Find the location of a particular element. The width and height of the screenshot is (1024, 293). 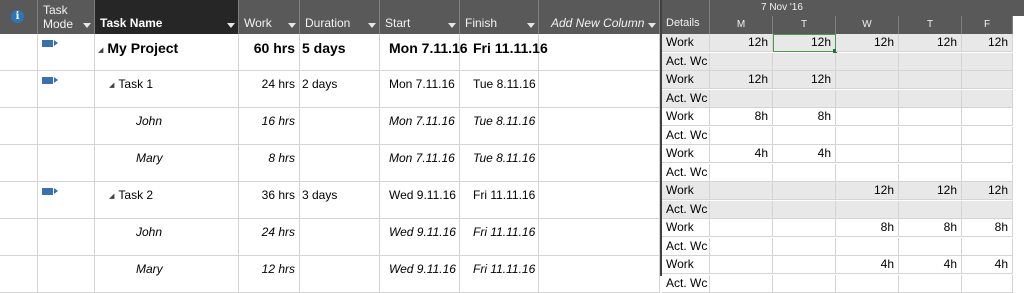

table-row: John 16 hrs Mon 7.11.16 Tue 8.11.16 is located at coordinates (330, 126).